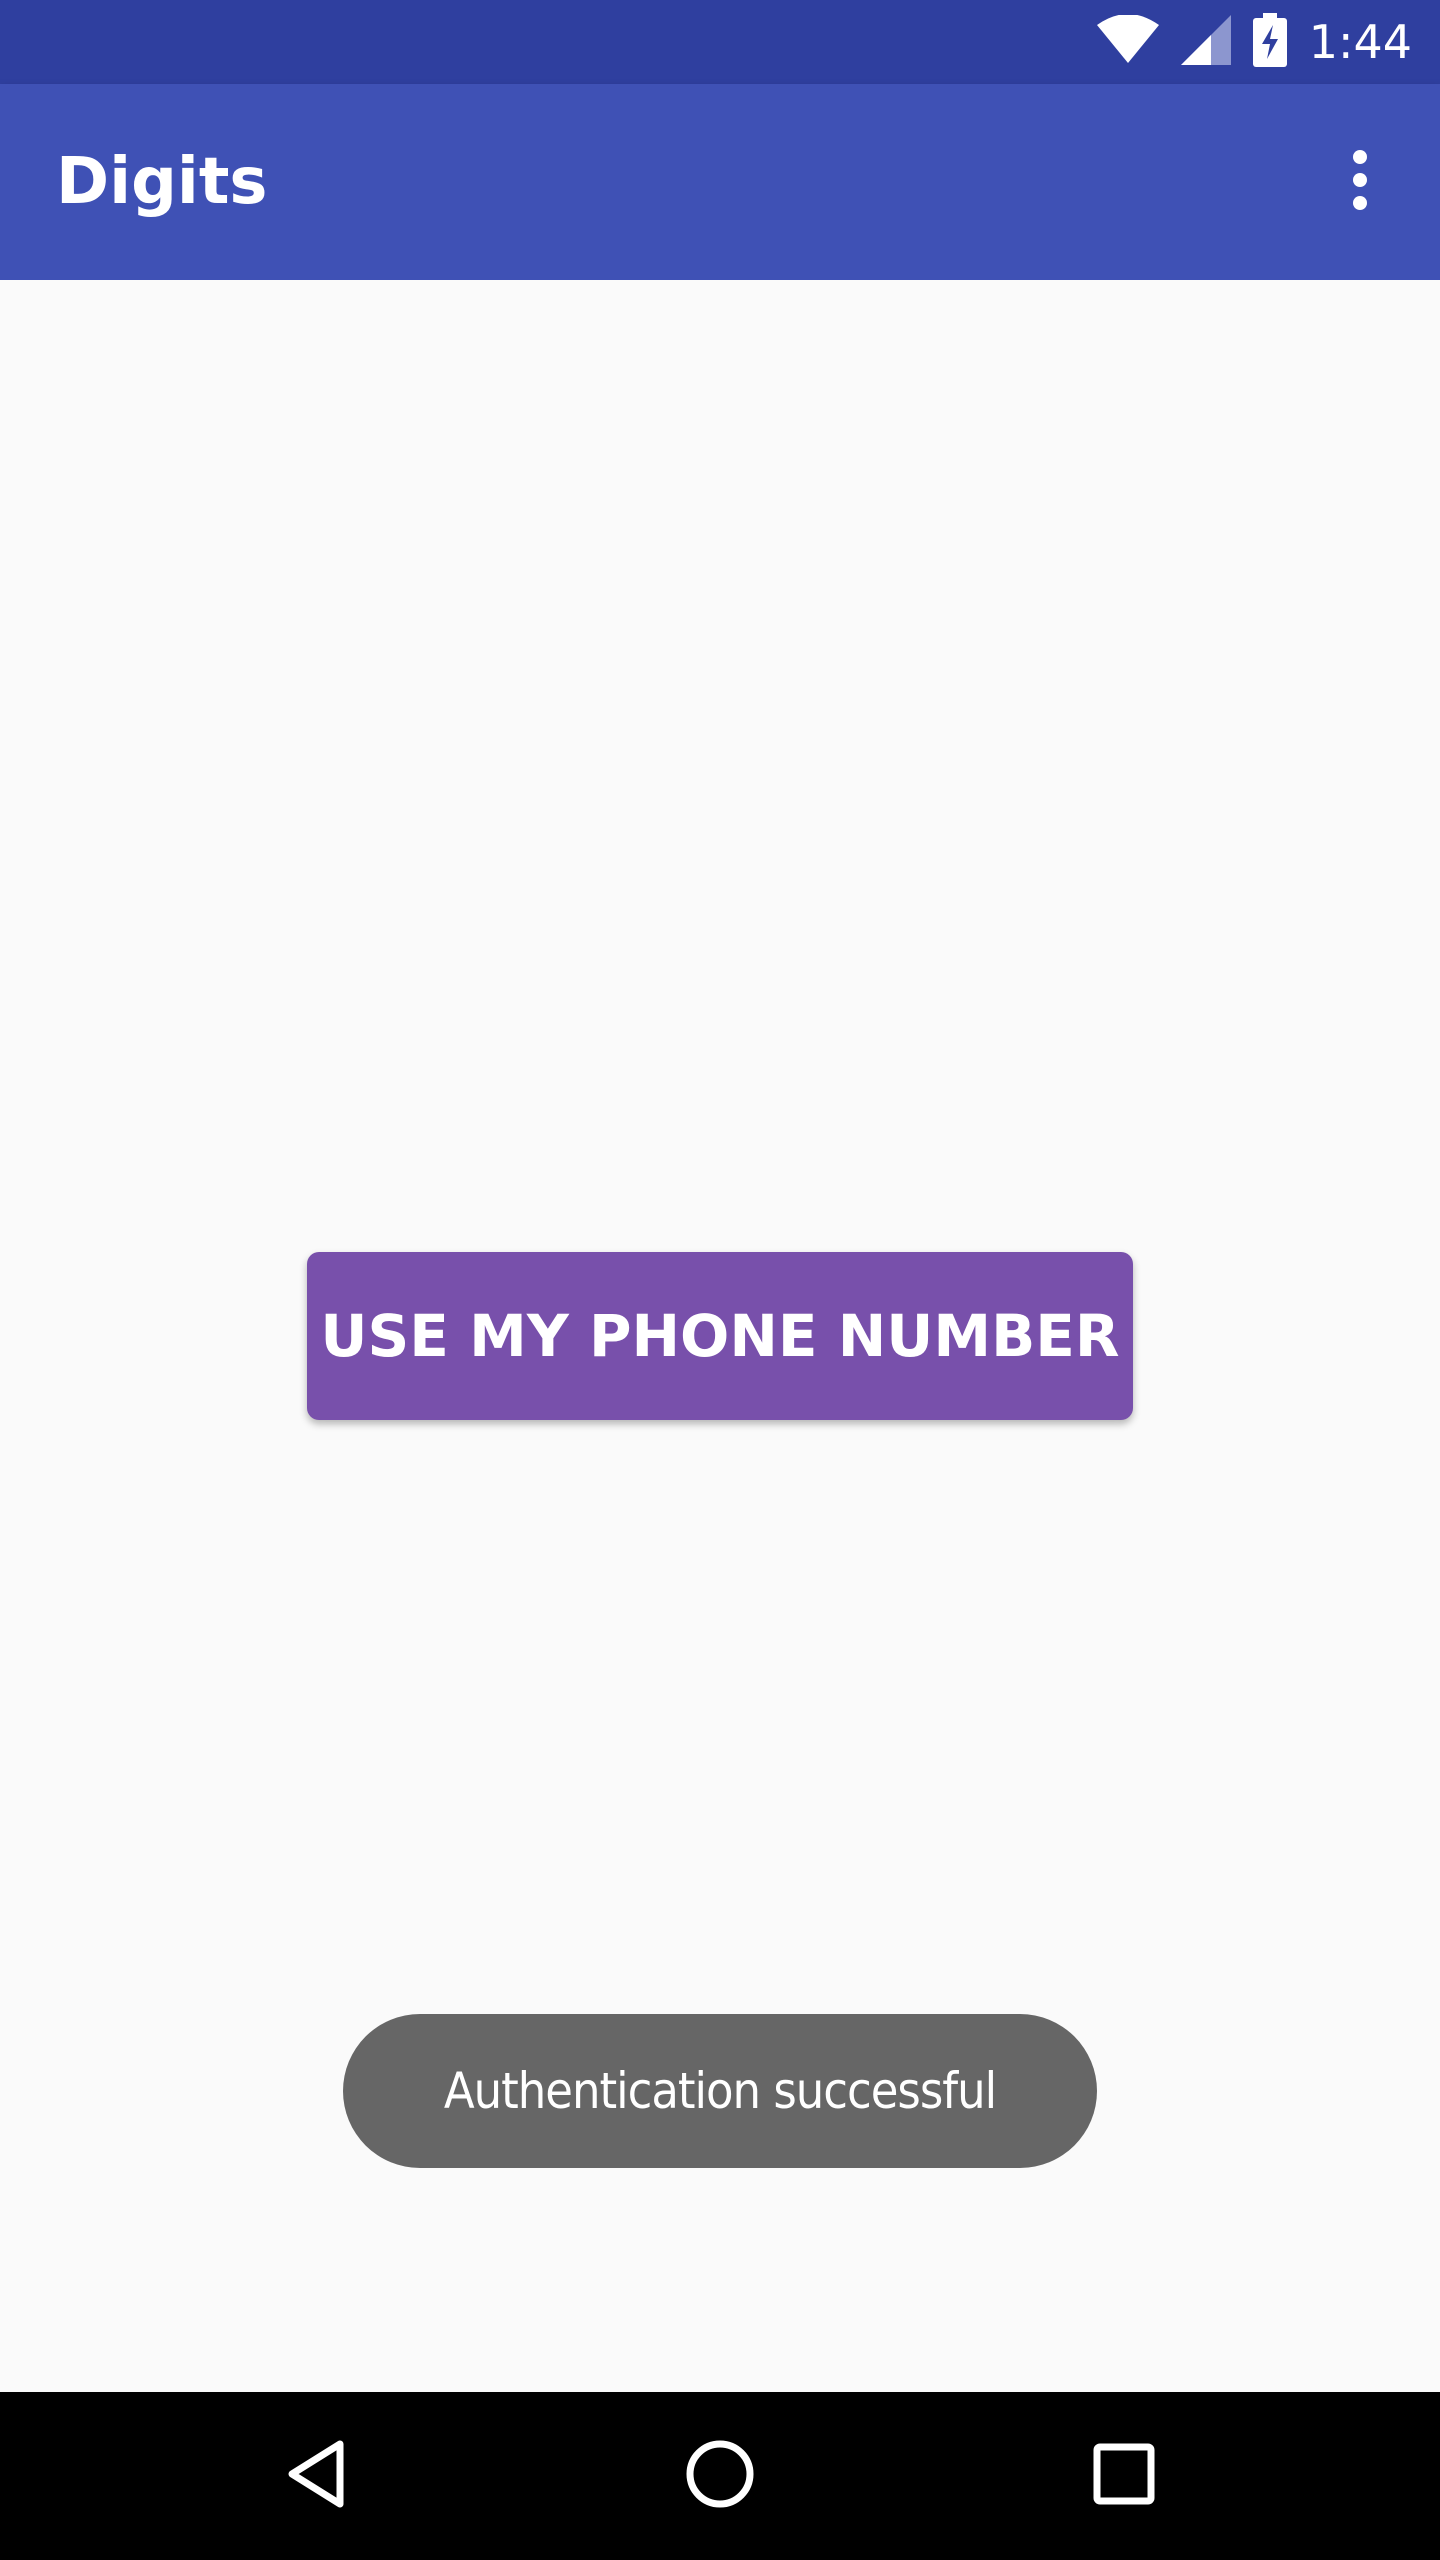 Image resolution: width=1440 pixels, height=2560 pixels. Describe the element at coordinates (1127, 41) in the screenshot. I see `wifi-icon` at that location.